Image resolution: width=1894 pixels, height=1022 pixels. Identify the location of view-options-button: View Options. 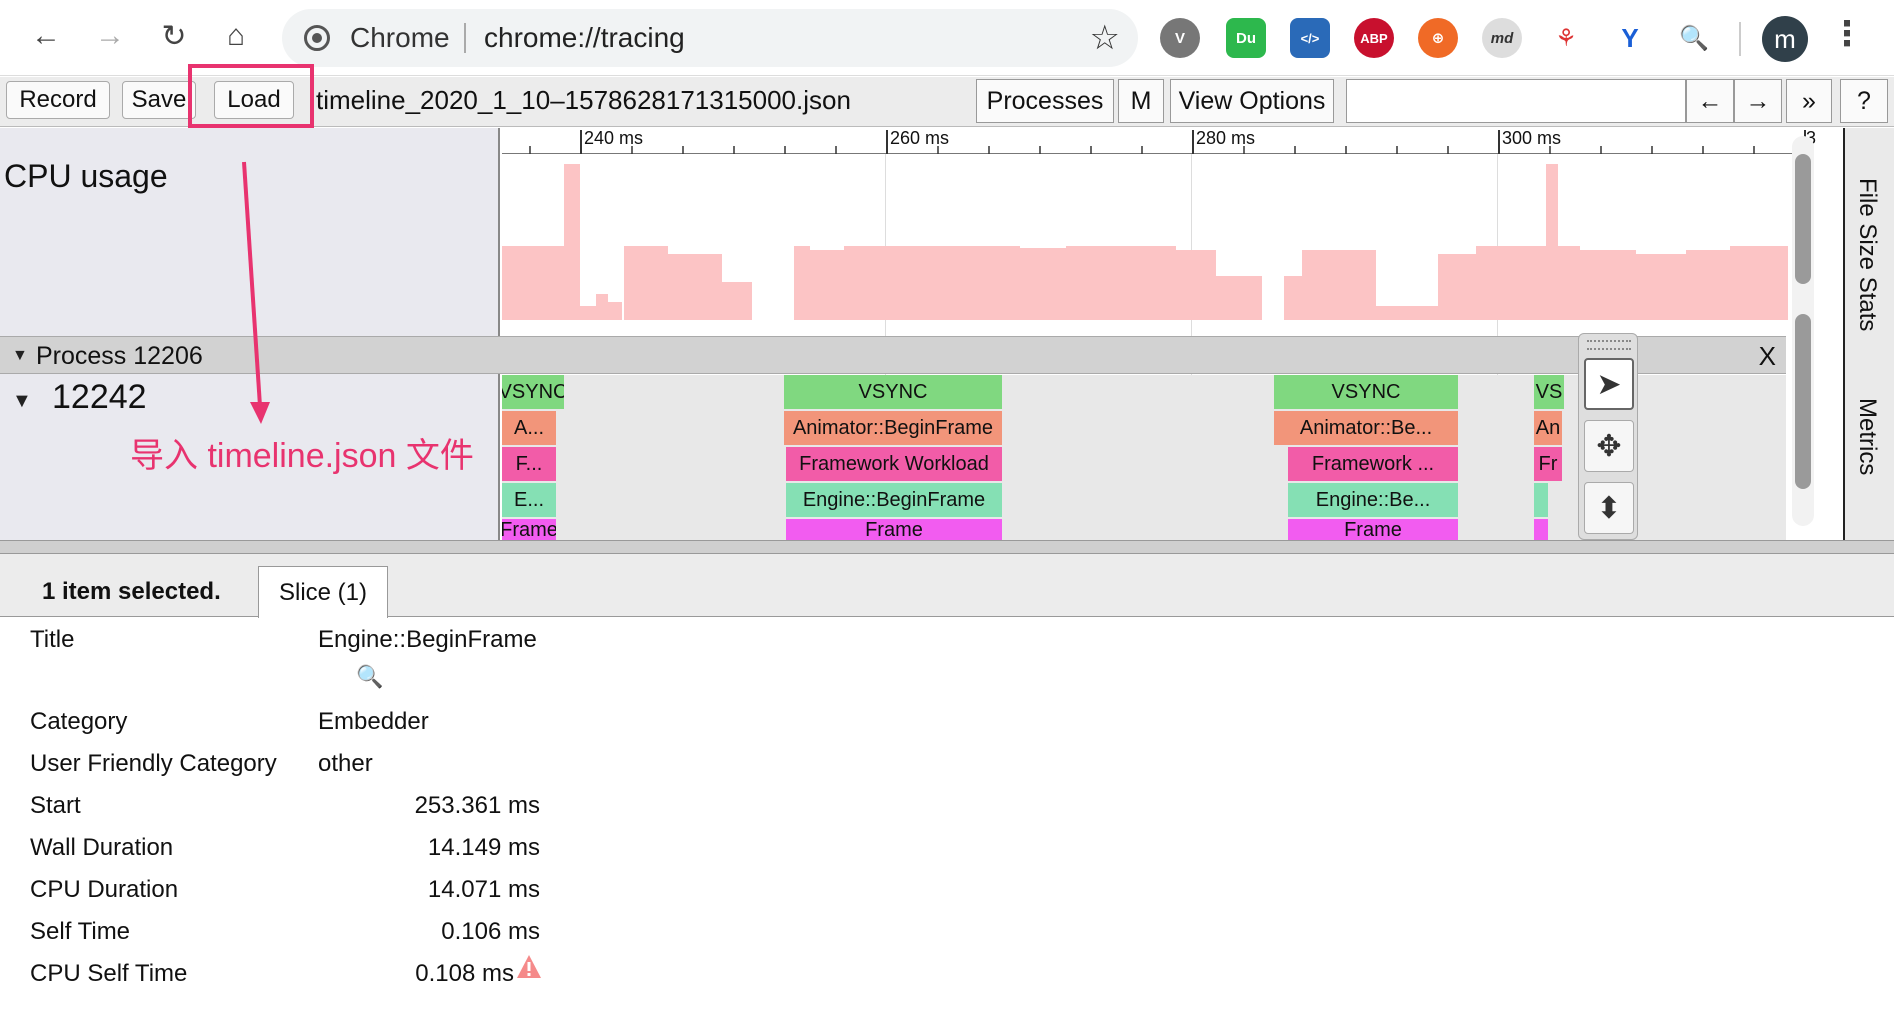
(1252, 101).